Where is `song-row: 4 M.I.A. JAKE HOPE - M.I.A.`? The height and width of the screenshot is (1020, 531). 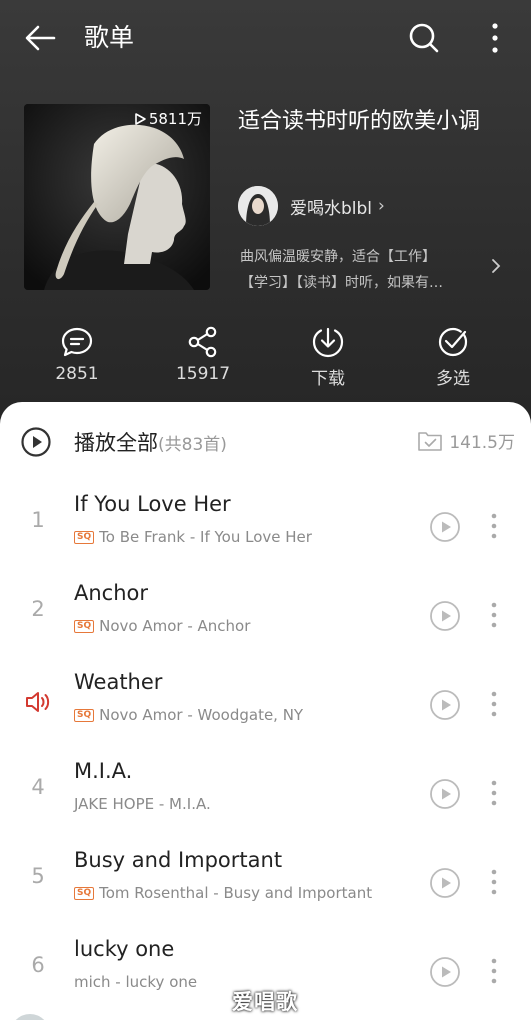
song-row: 4 M.I.A. JAKE HOPE - M.I.A. is located at coordinates (265, 793).